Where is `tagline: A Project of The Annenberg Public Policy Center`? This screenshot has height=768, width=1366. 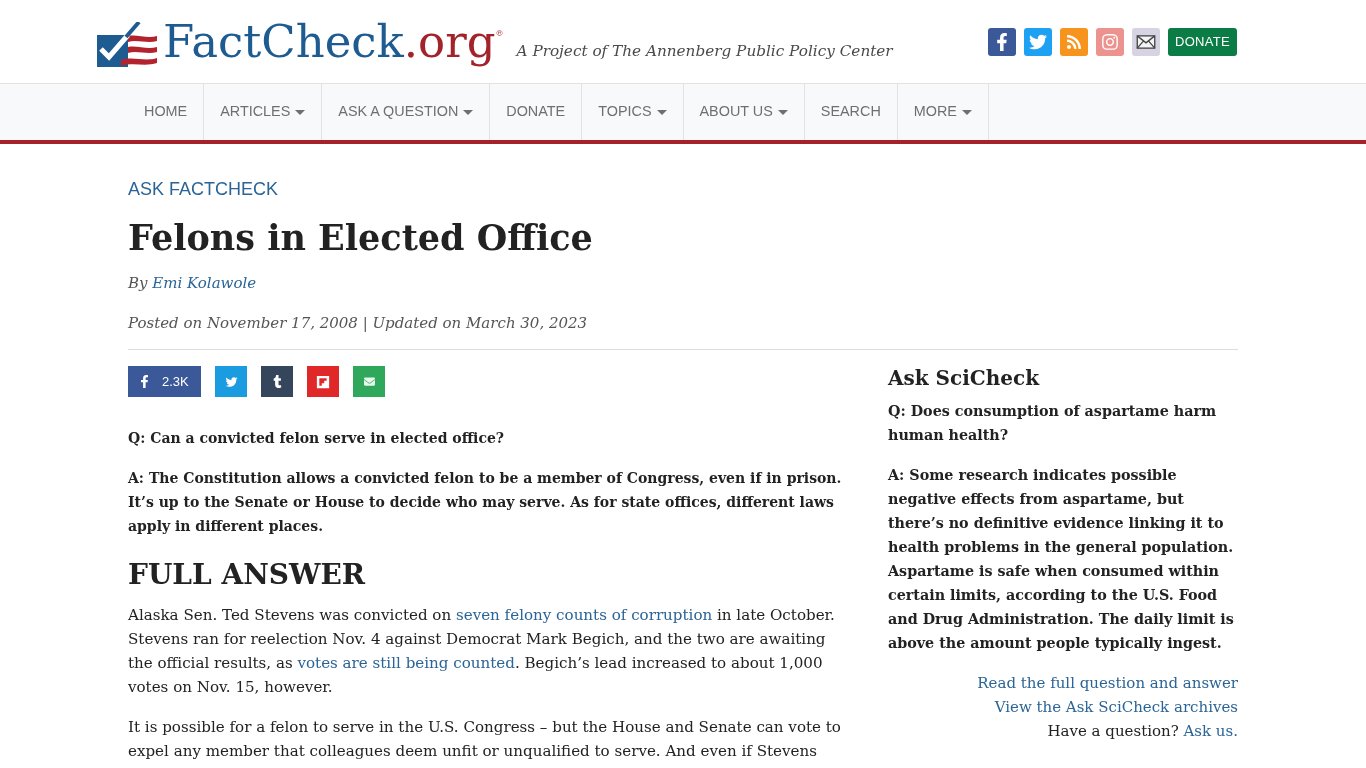
tagline: A Project of The Annenberg Public Policy Center is located at coordinates (704, 50).